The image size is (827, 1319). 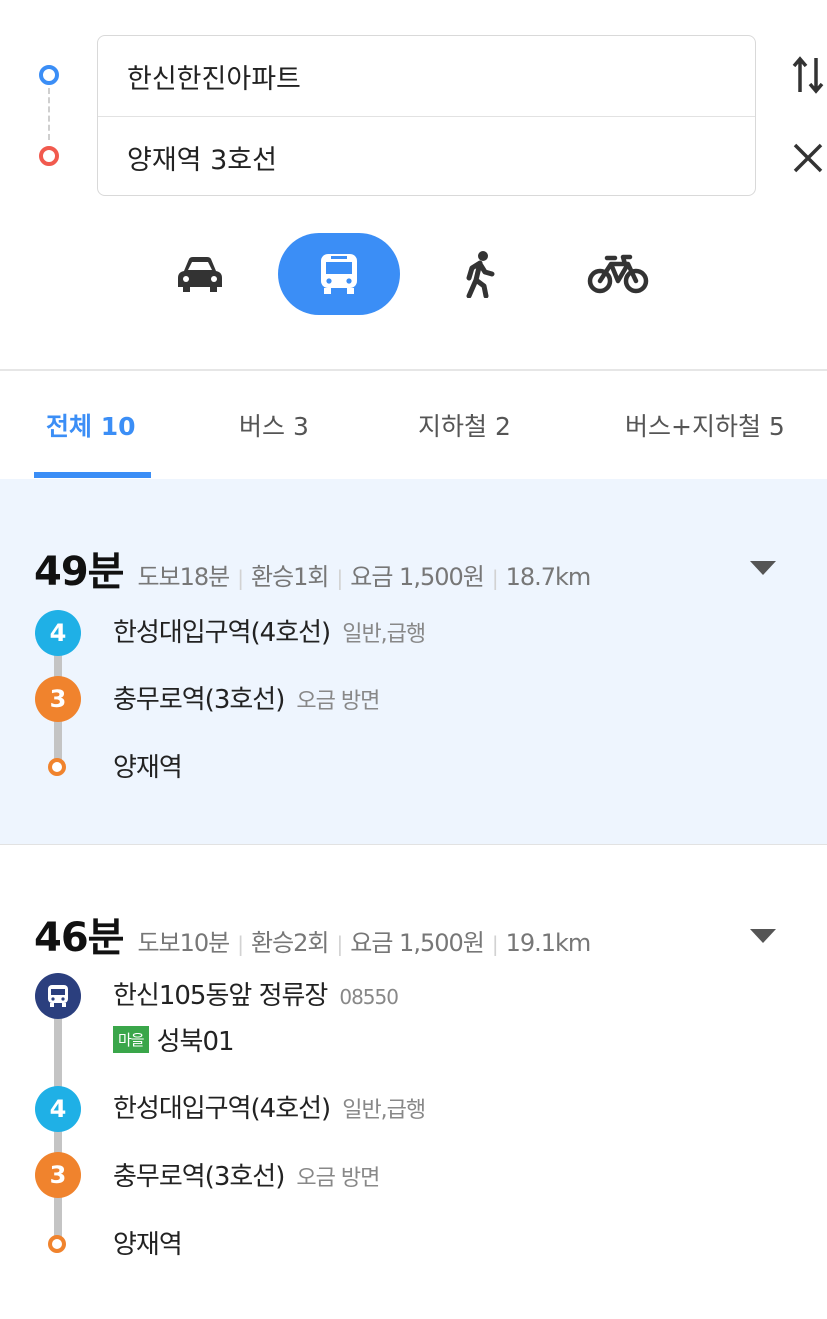 I want to click on destination-marker-icon, so click(x=49, y=156).